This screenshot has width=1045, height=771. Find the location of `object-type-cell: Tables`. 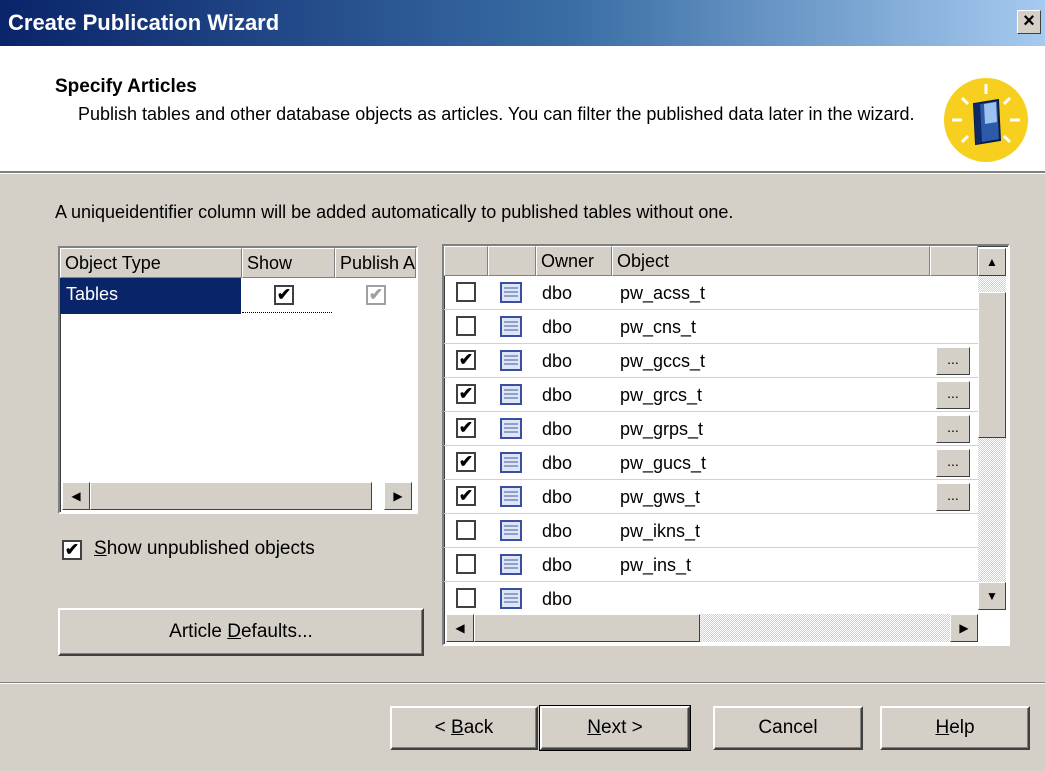

object-type-cell: Tables is located at coordinates (150, 296).